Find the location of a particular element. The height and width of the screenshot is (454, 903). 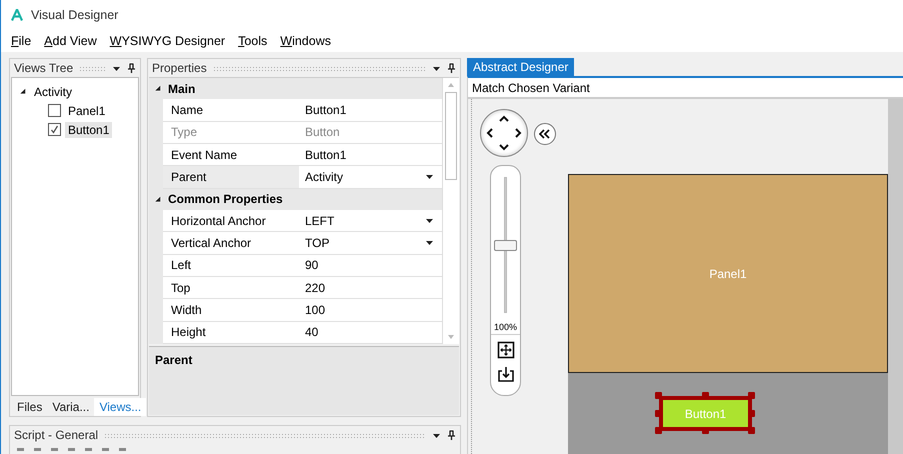

fit-icon is located at coordinates (505, 350).